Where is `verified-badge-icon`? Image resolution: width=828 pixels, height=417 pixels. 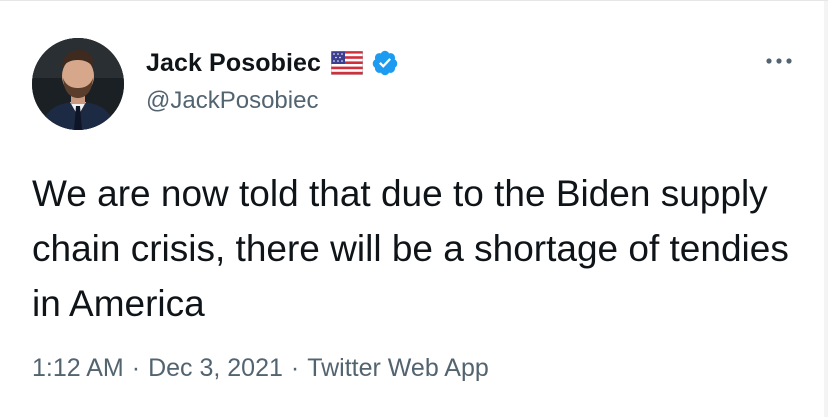
verified-badge-icon is located at coordinates (385, 63).